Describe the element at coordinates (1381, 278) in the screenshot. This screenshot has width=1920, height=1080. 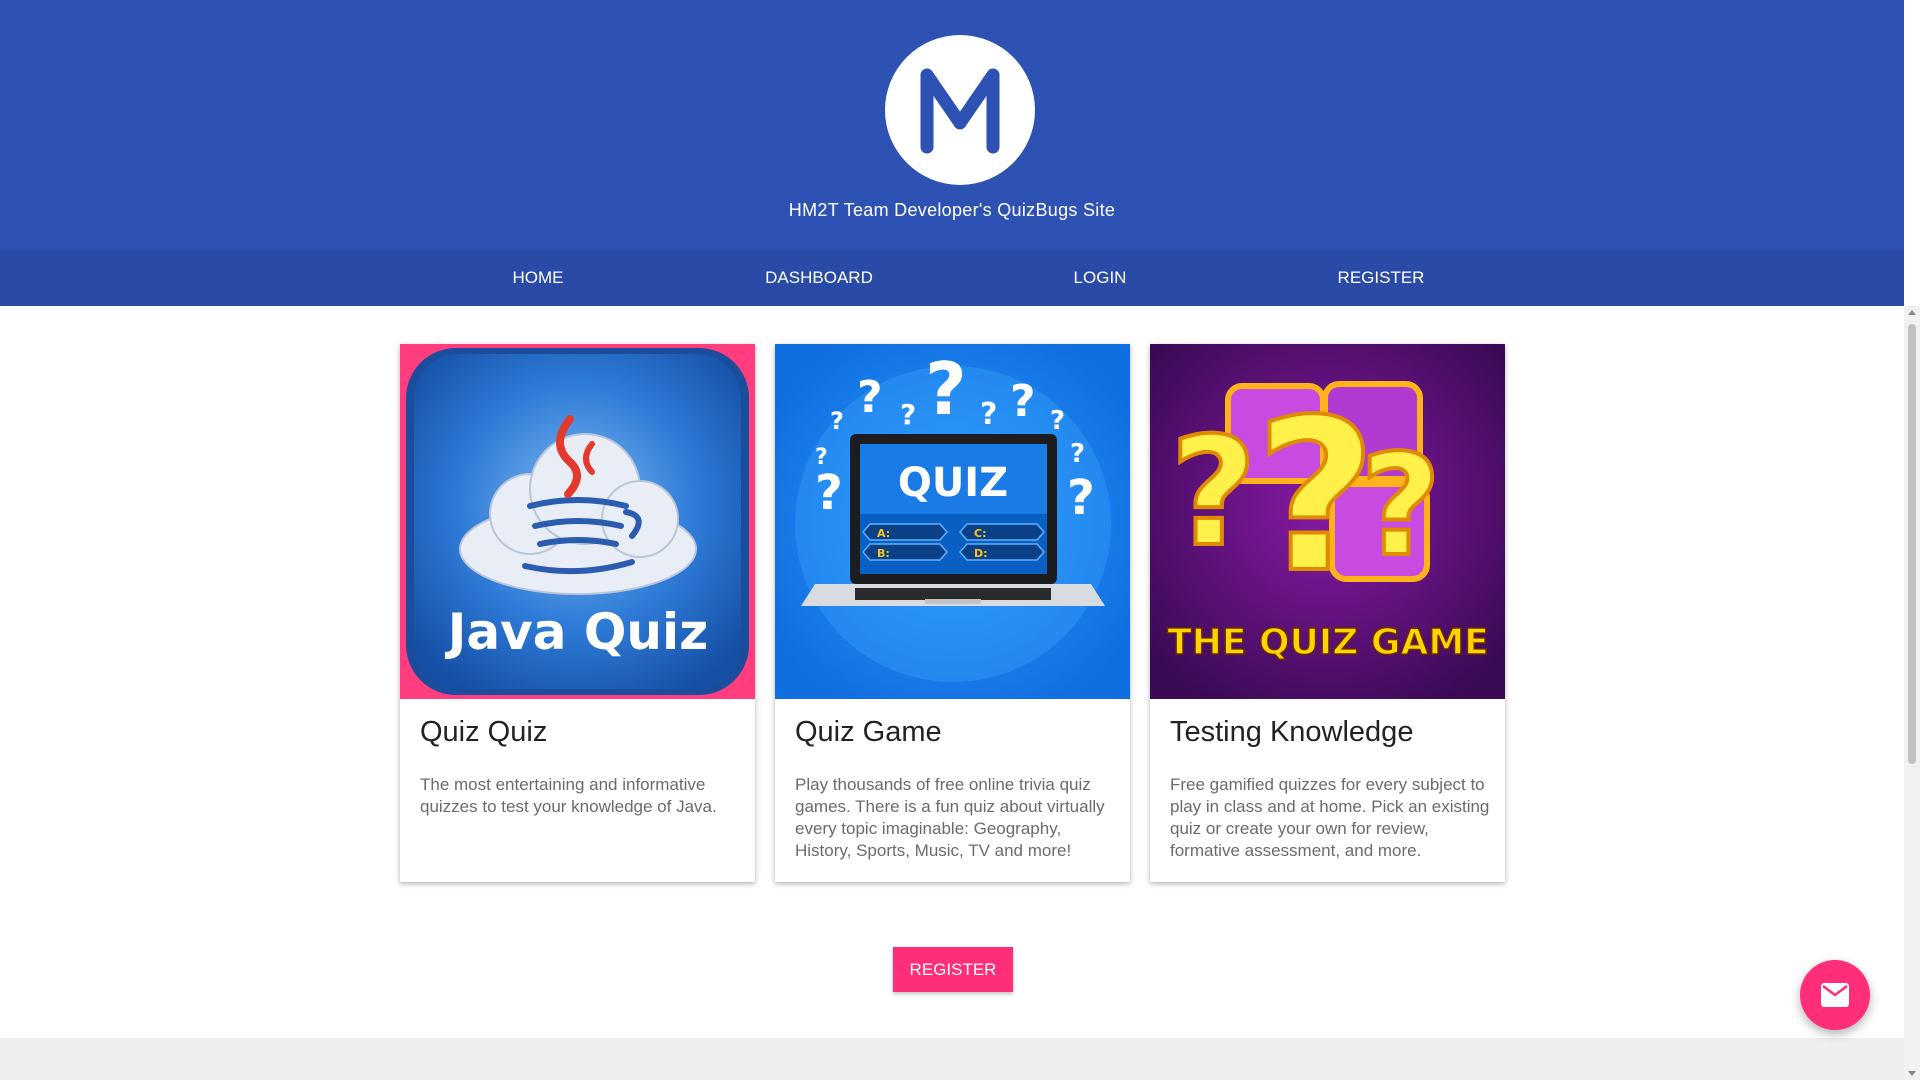
I see `nav-register: REGISTER` at that location.